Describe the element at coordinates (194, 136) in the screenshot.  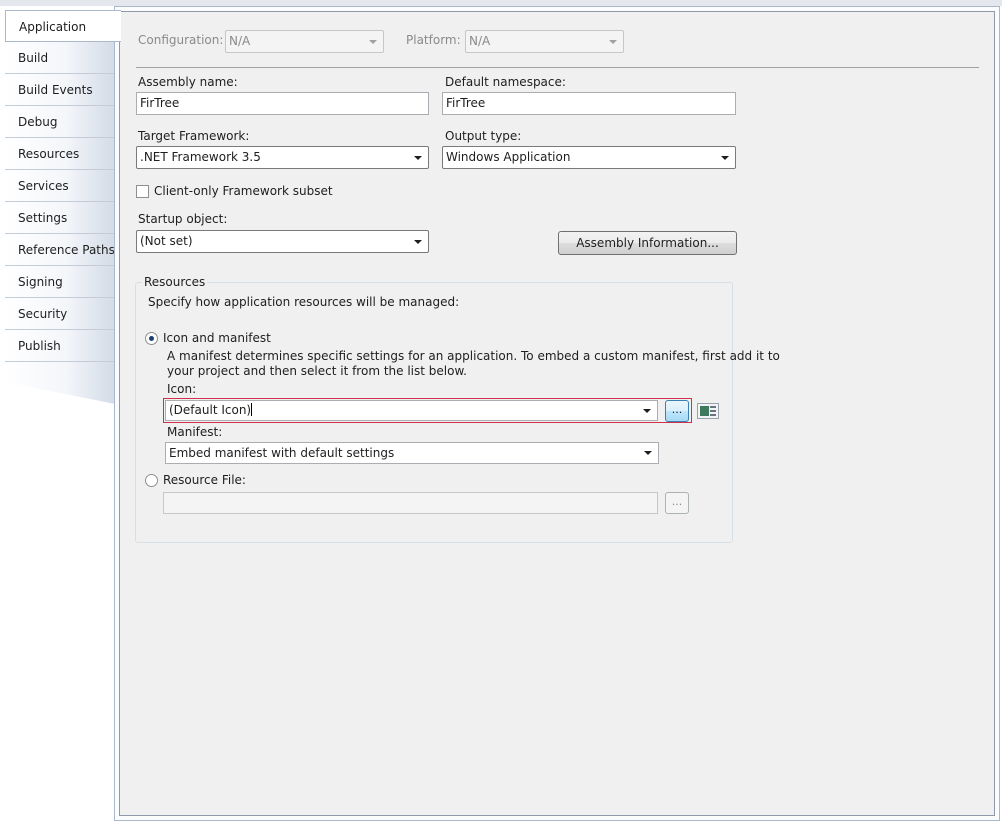
I see `target-framework-label: Target Framework:` at that location.